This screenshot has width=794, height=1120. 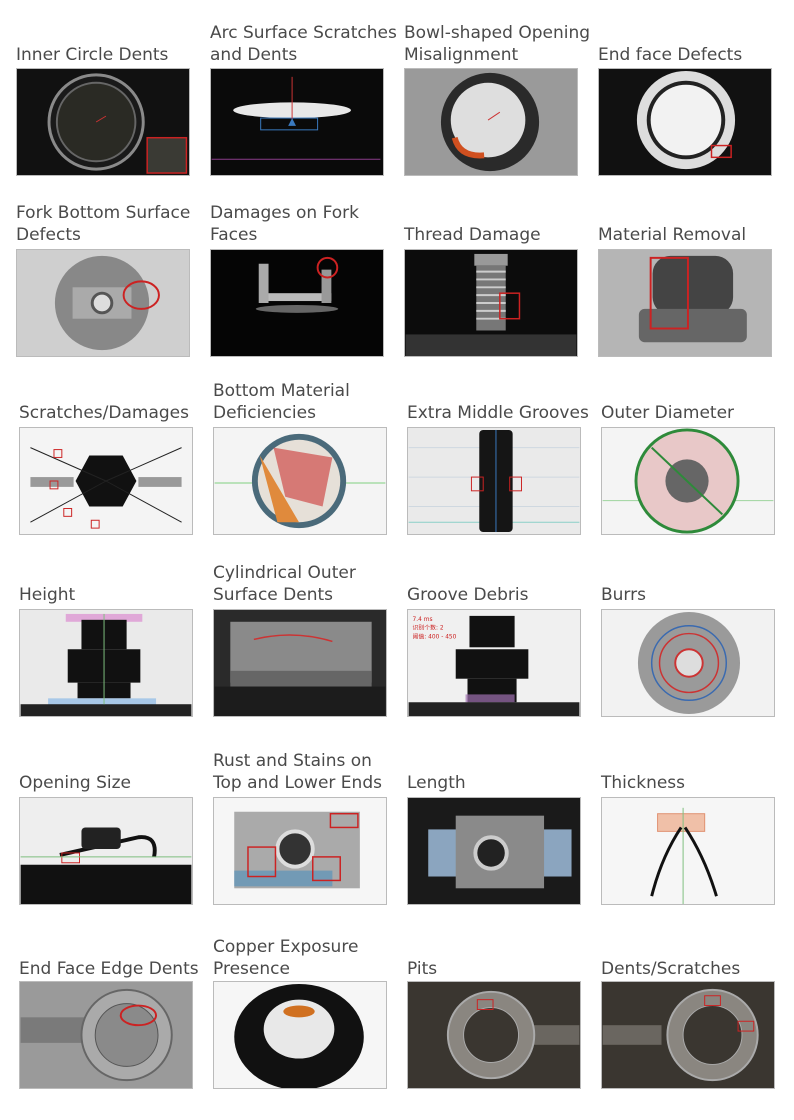 I want to click on defect-label: Material Removal, so click(x=672, y=235).